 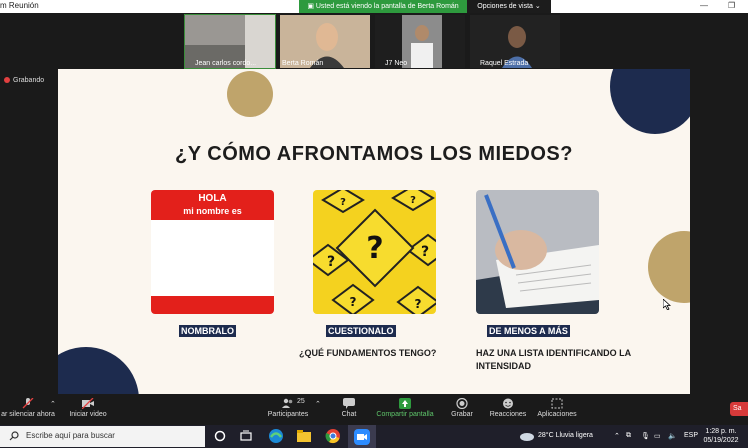 What do you see at coordinates (721, 431) in the screenshot?
I see `clock-time: 1:28 p. m.` at bounding box center [721, 431].